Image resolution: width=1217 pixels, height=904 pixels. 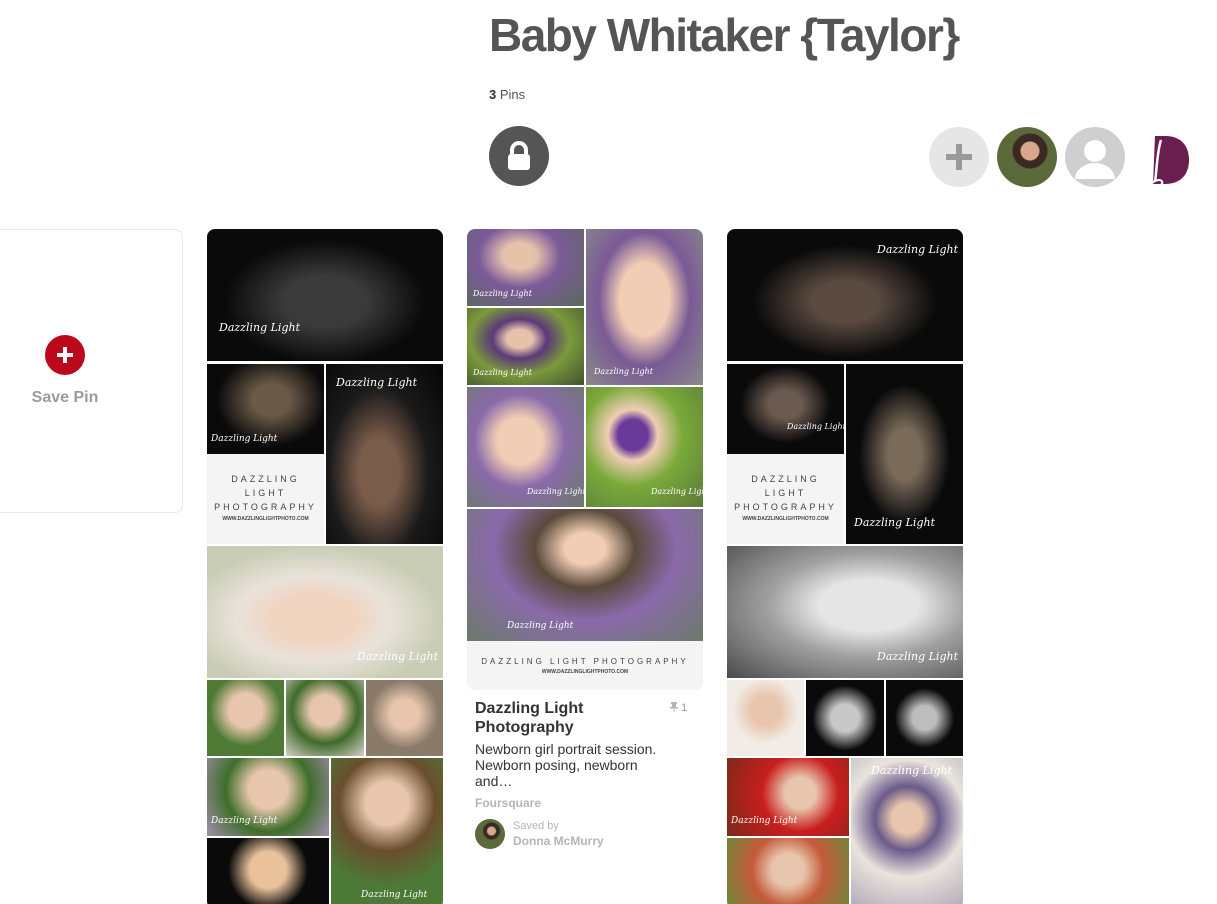 I want to click on saver-avatar, so click(x=490, y=834).